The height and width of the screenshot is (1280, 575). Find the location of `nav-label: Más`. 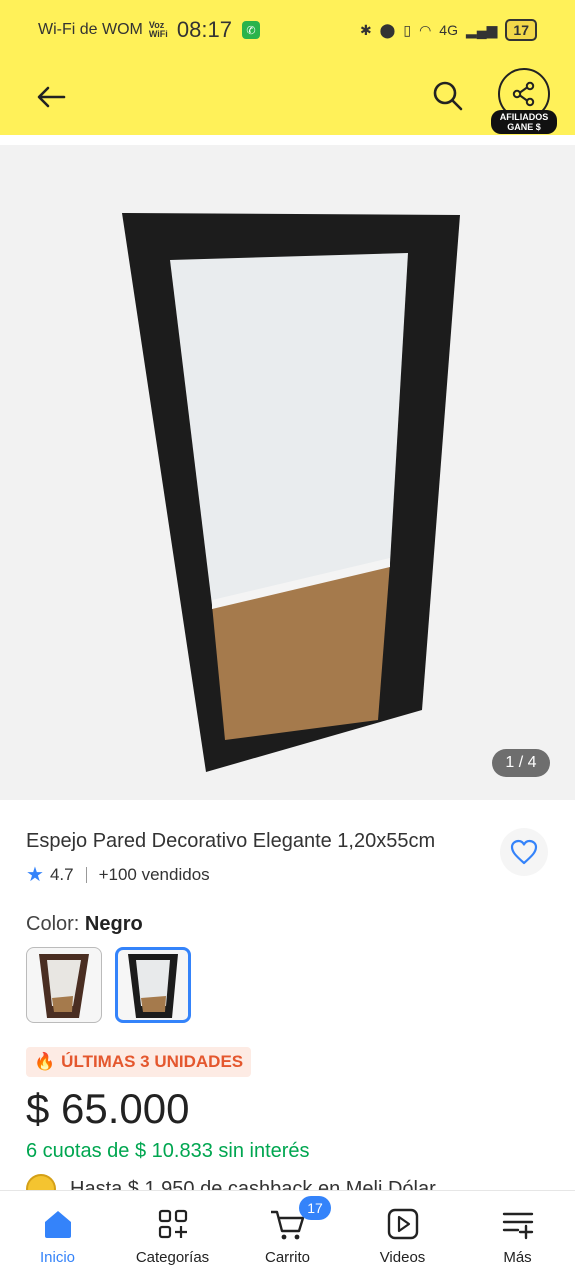

nav-label: Más is located at coordinates (517, 1257).